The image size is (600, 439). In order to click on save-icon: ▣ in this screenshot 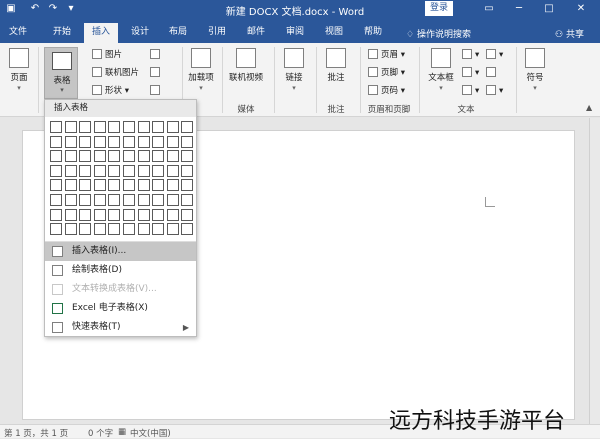, I will do `click(11, 9)`.